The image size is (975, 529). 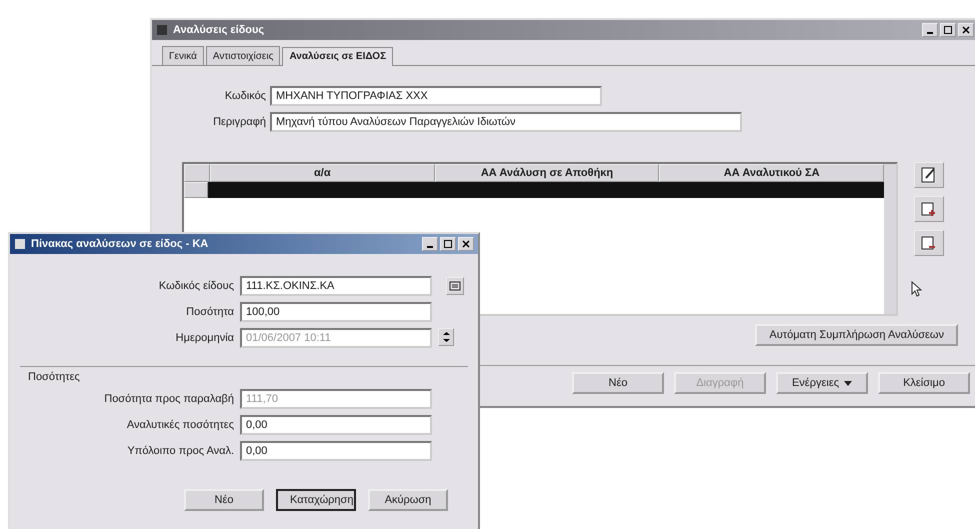 What do you see at coordinates (929, 209) in the screenshot?
I see `add-icon` at bounding box center [929, 209].